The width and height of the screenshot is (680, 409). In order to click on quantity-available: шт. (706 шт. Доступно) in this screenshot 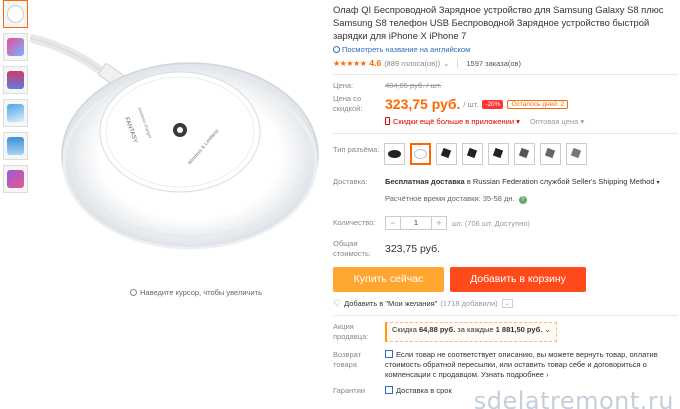, I will do `click(491, 223)`.